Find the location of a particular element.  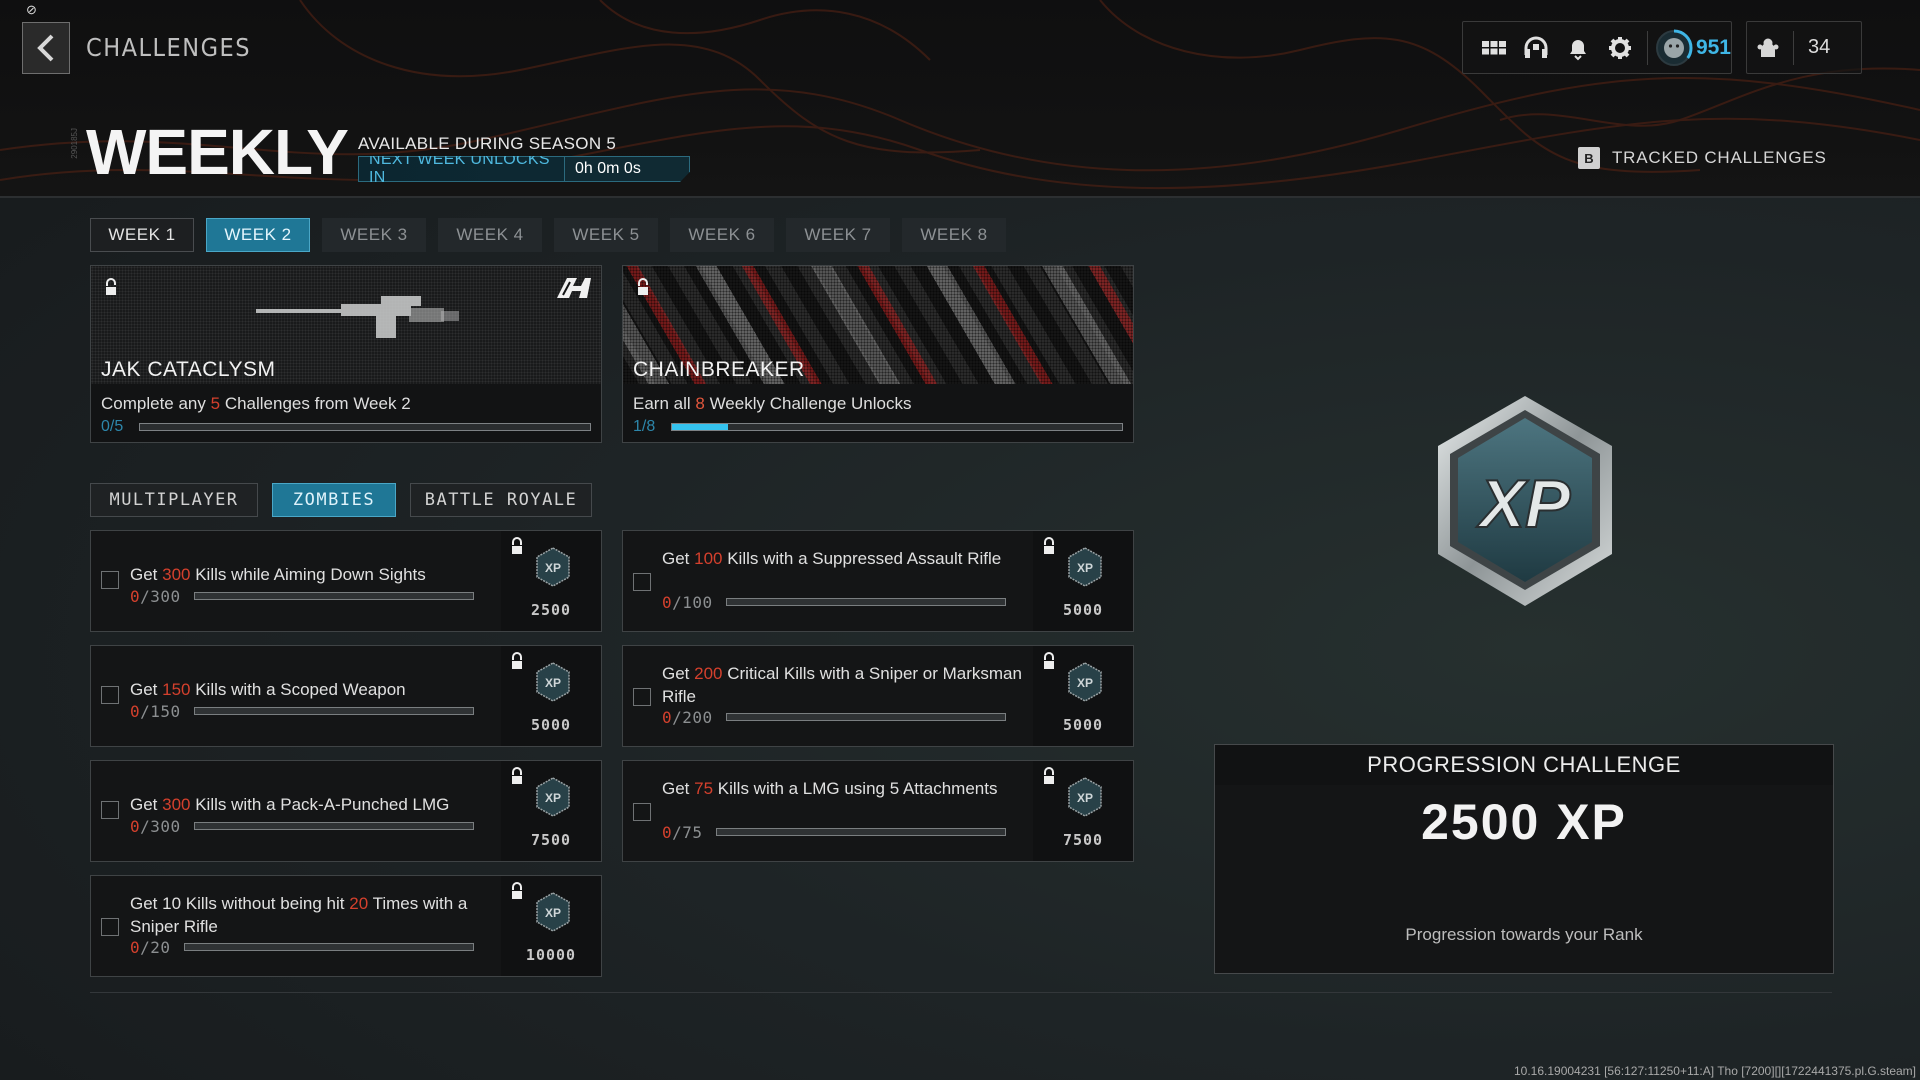

challenge-reward: XP 2500 is located at coordinates (551, 581).